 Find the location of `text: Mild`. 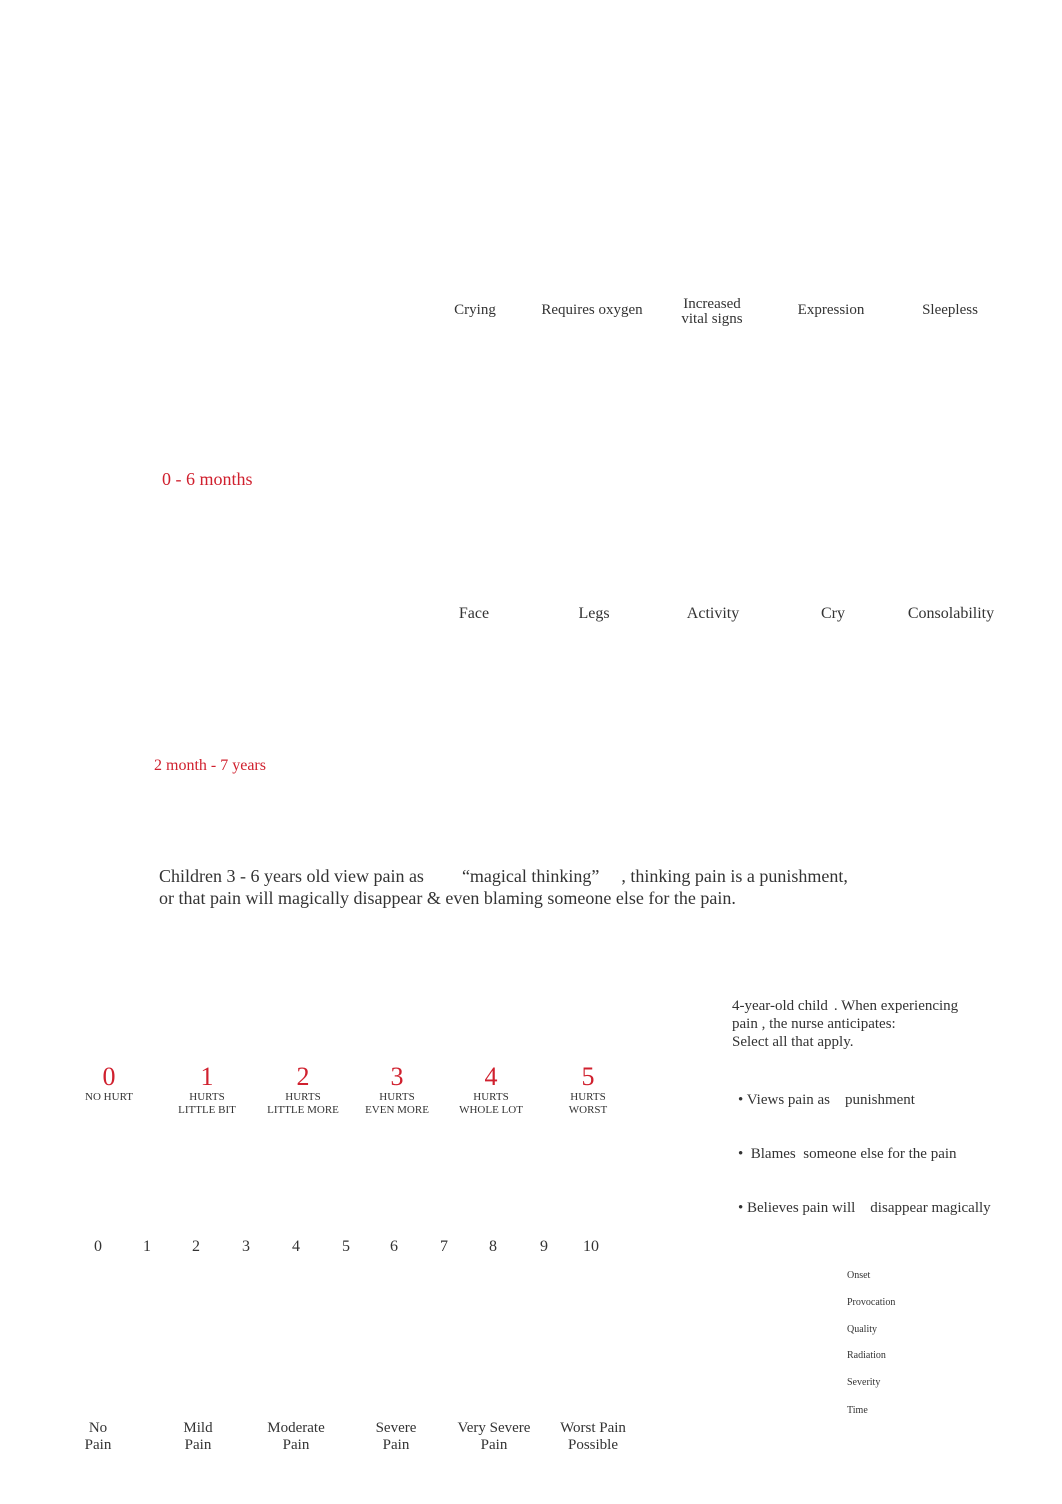

text: Mild is located at coordinates (198, 1428).